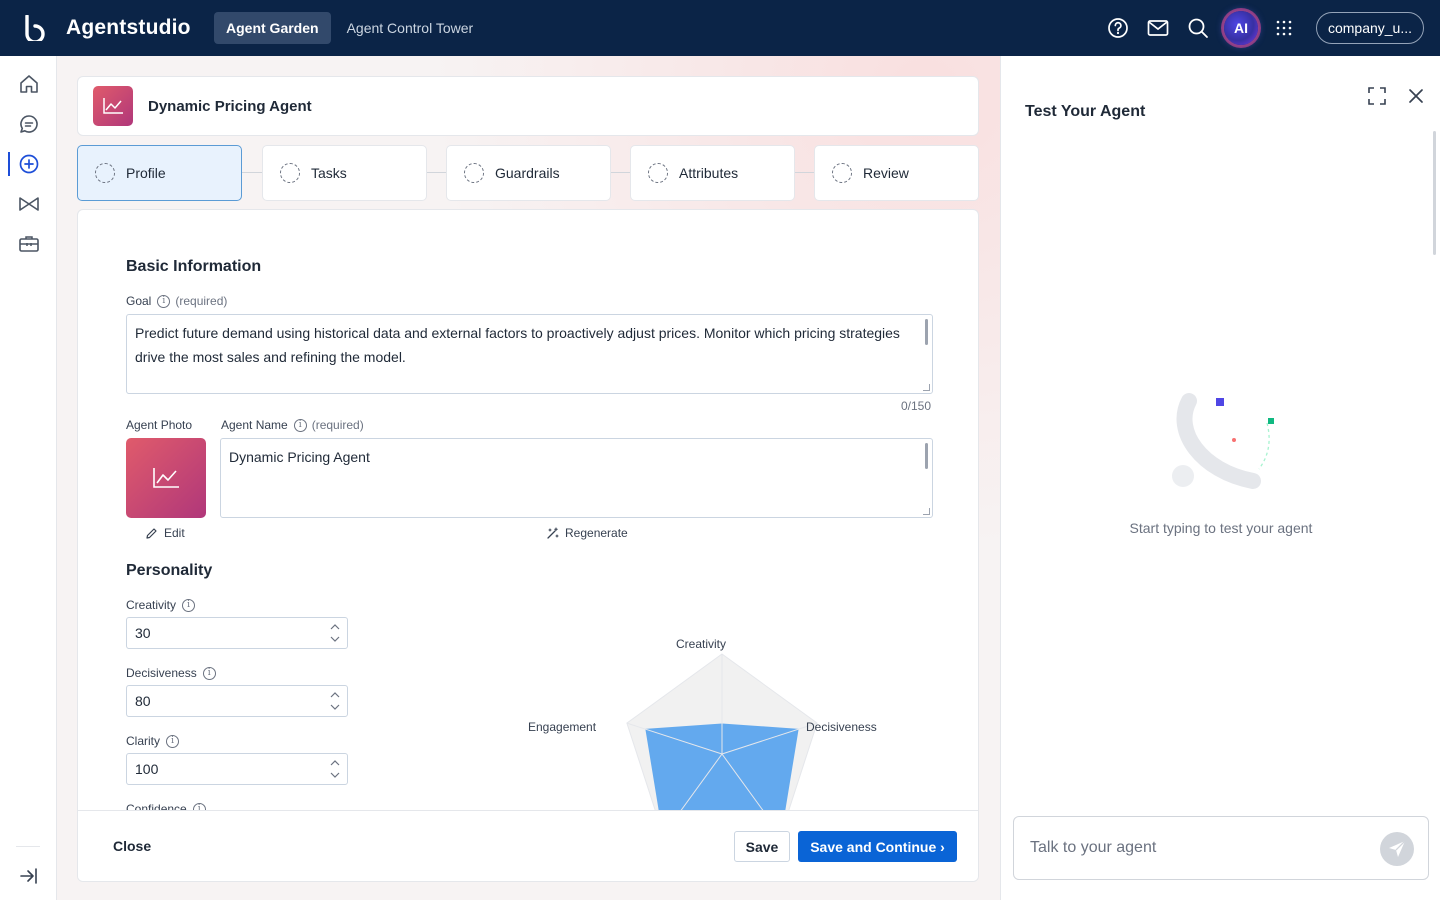 Image resolution: width=1440 pixels, height=900 pixels. What do you see at coordinates (237, 701) in the screenshot?
I see `decisiveness-stepper: 80` at bounding box center [237, 701].